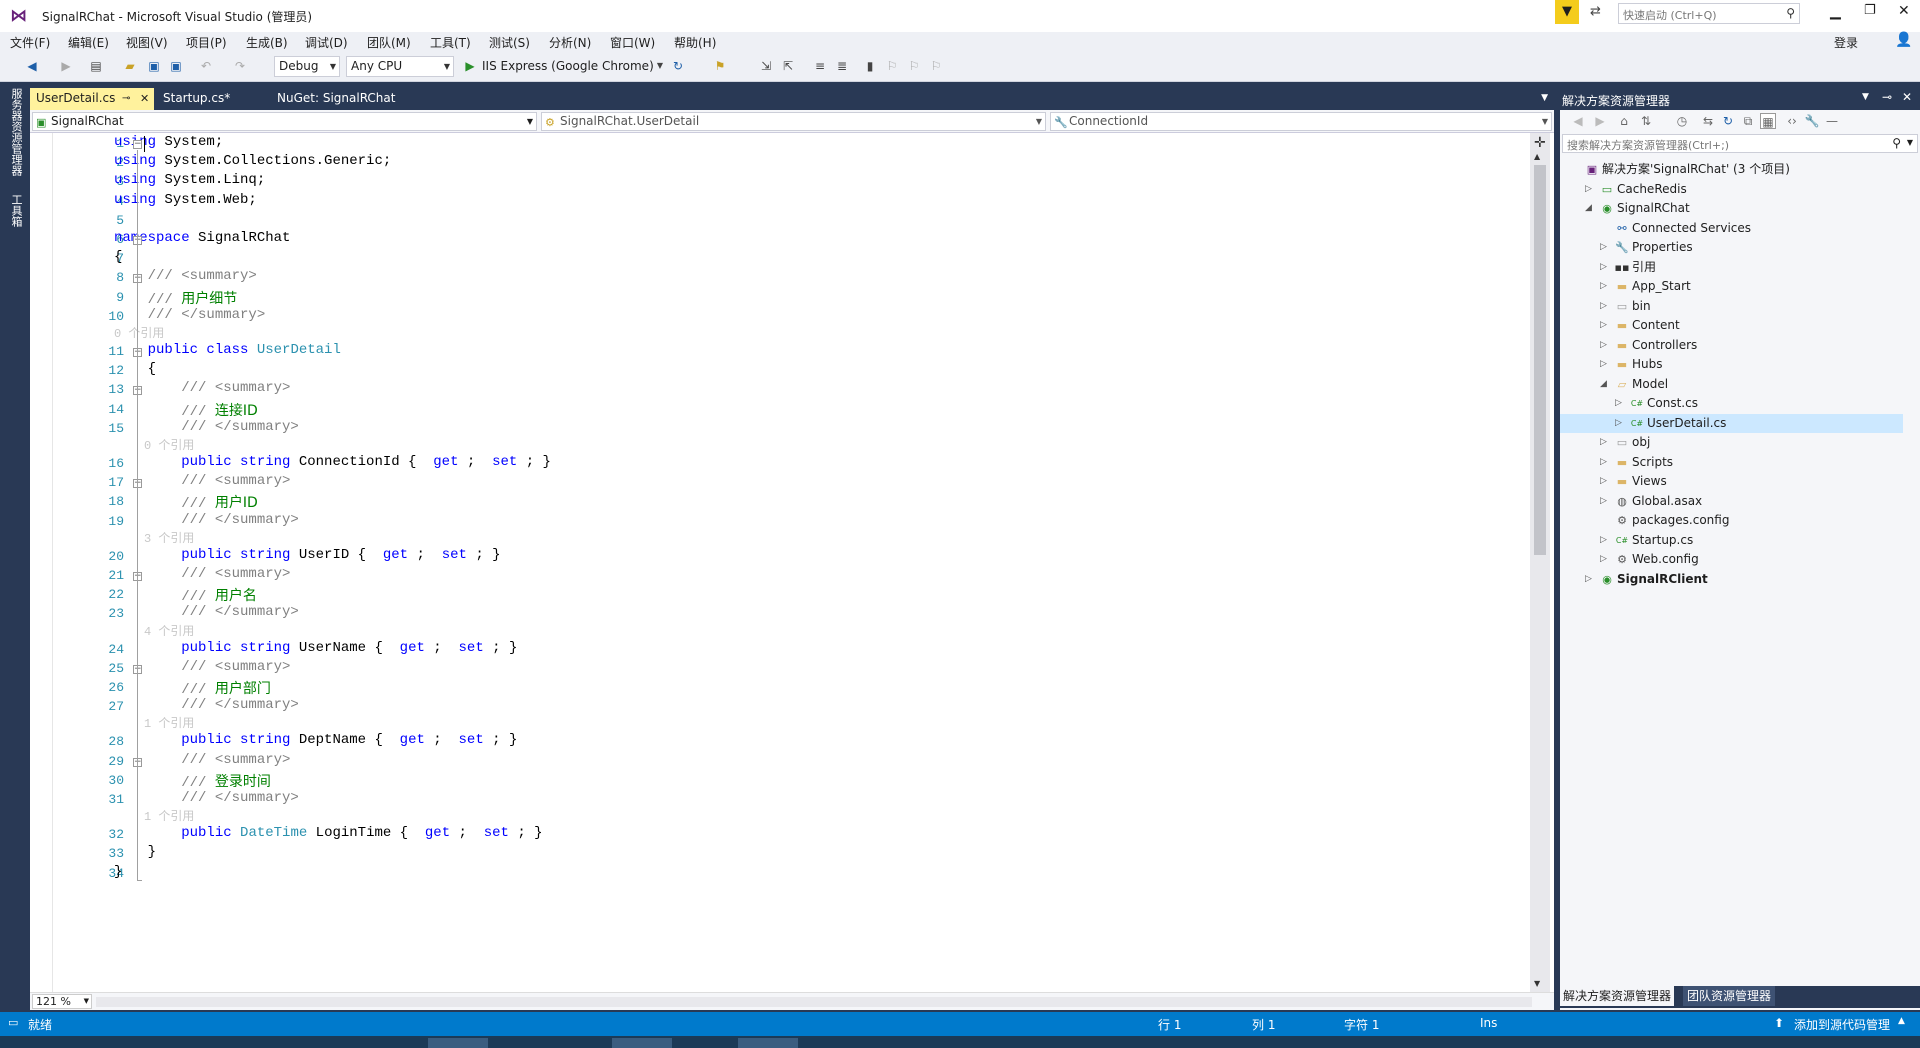 This screenshot has height=1048, width=1920. What do you see at coordinates (1832, 121) in the screenshot?
I see `preview-icon: —` at bounding box center [1832, 121].